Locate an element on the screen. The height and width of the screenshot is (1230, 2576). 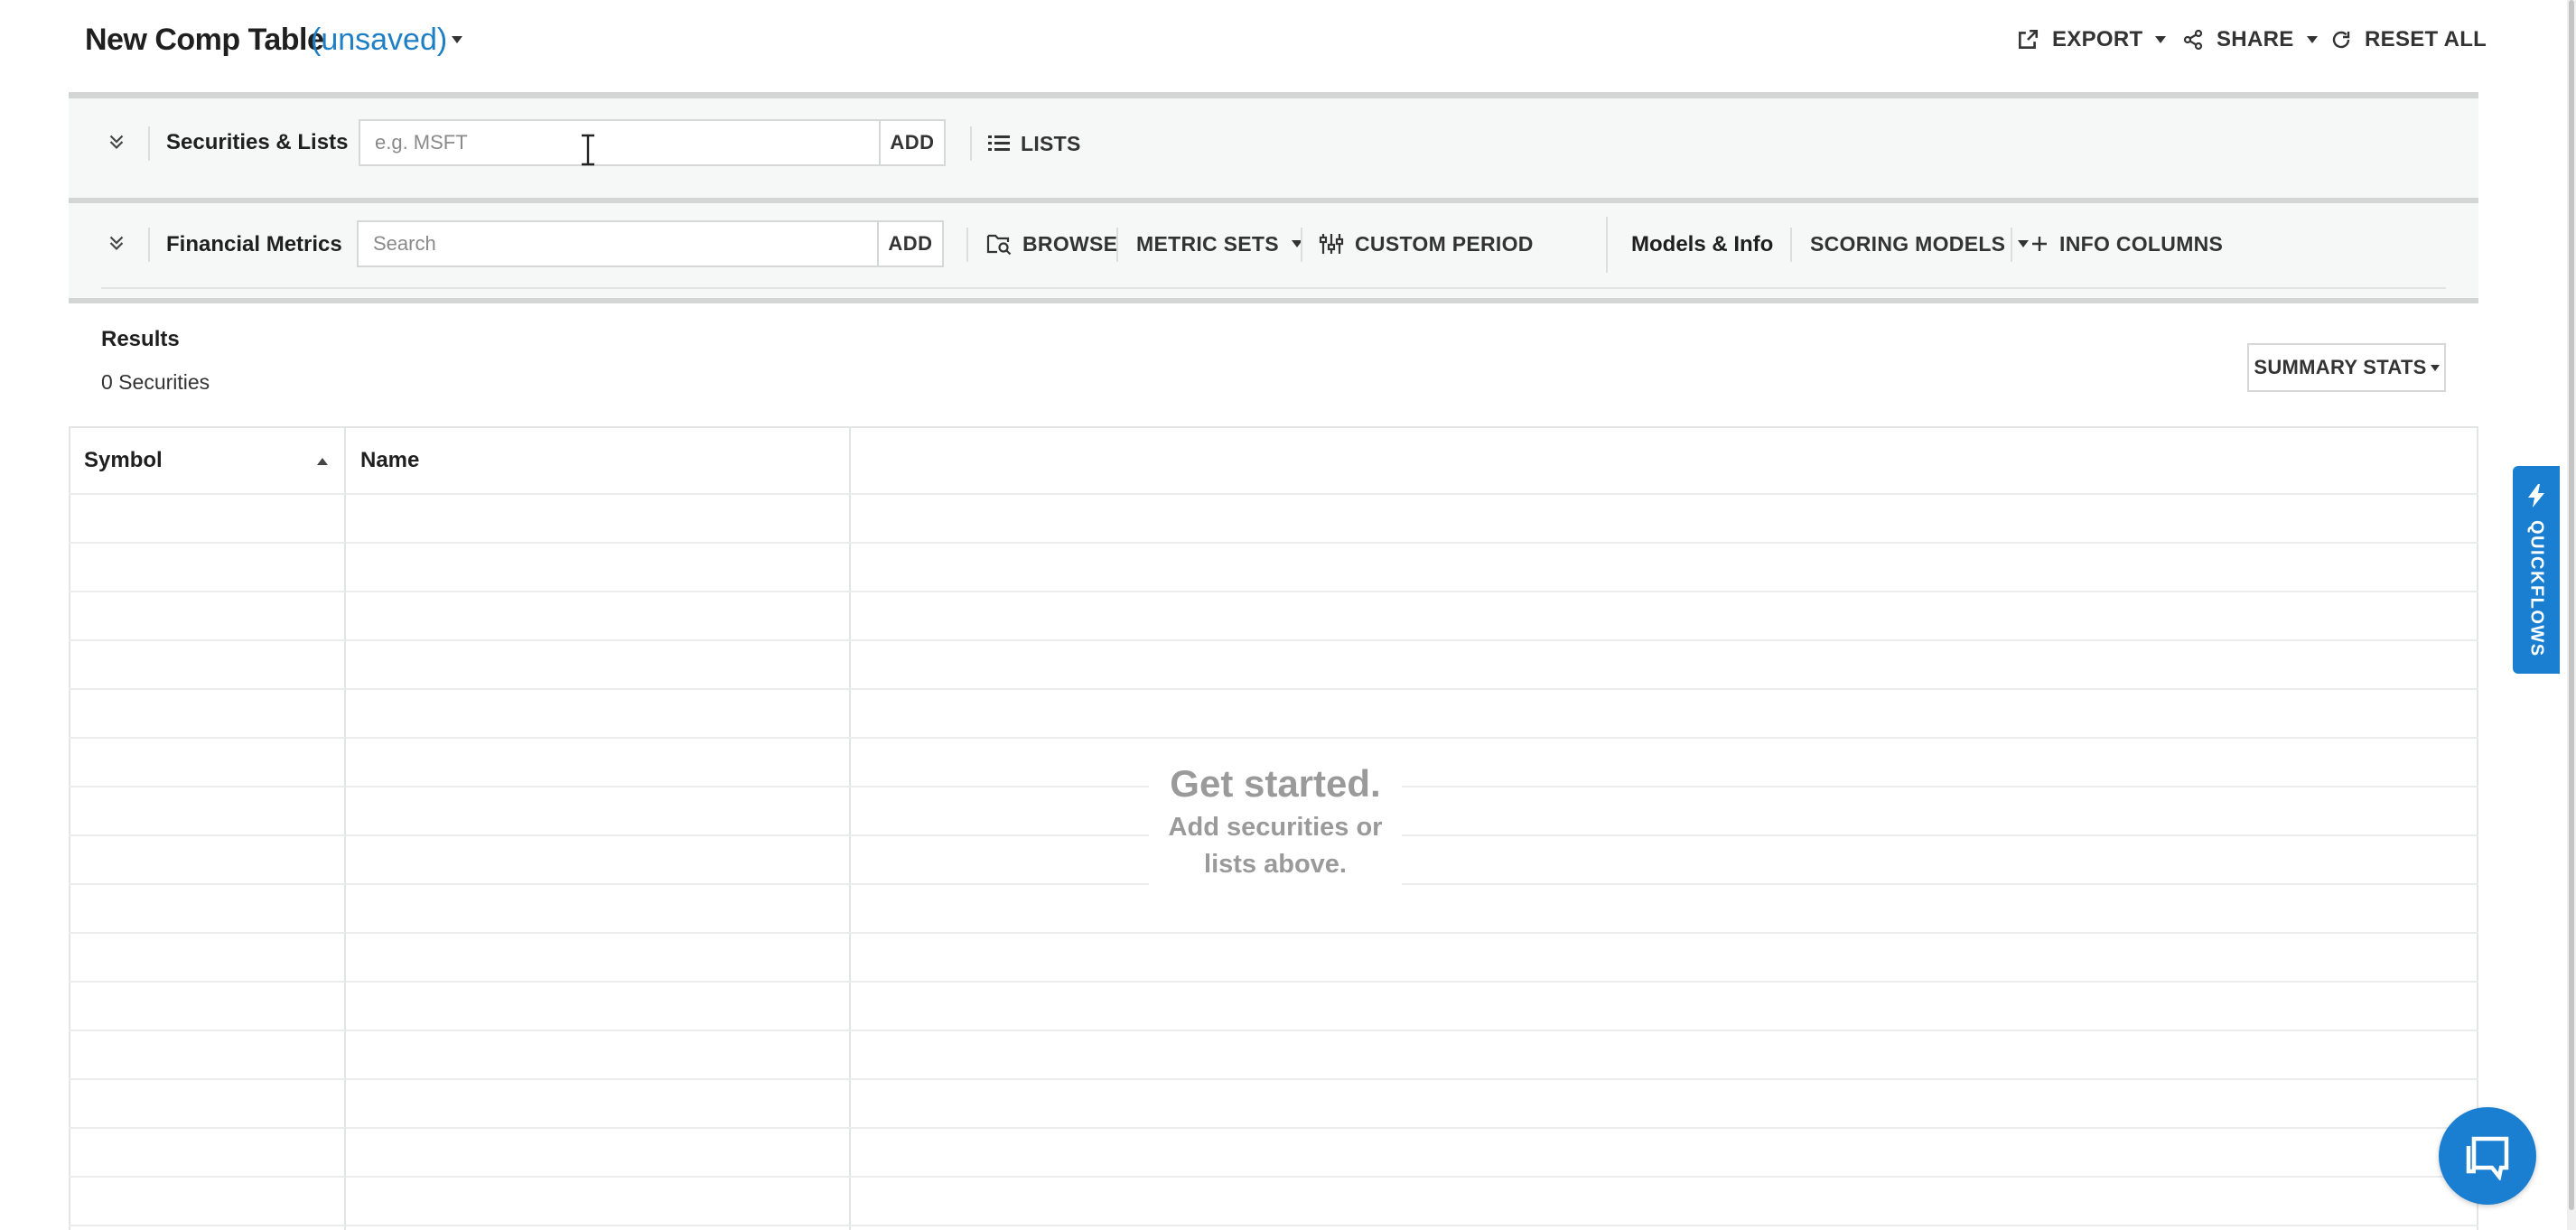
collapse-securities-icon is located at coordinates (116, 144).